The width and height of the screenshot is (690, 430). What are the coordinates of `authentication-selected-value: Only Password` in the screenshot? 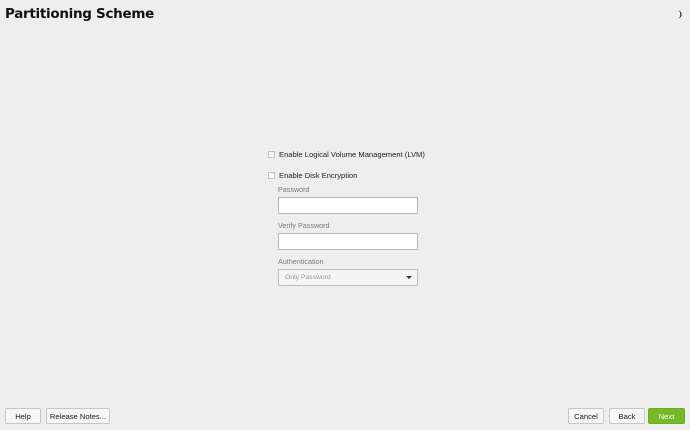 It's located at (308, 277).